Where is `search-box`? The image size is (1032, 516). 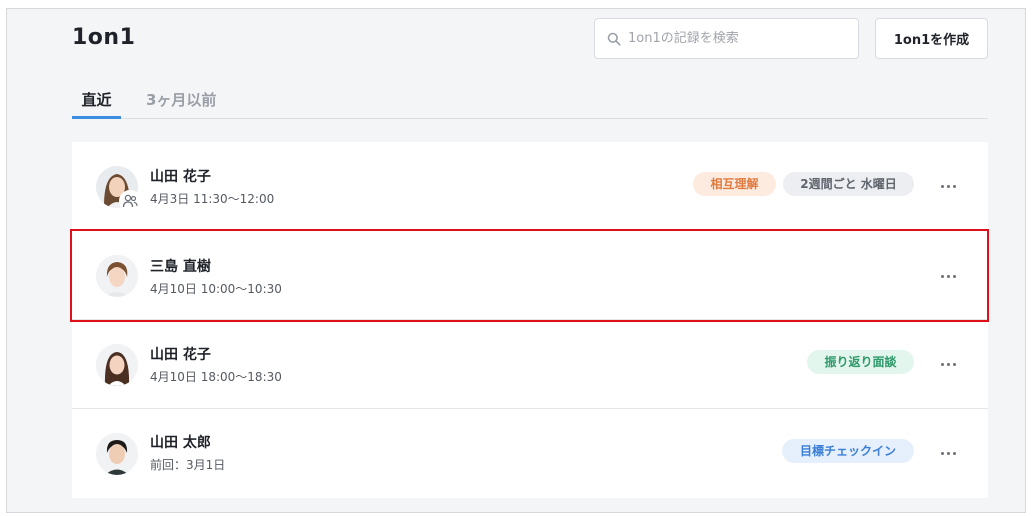 search-box is located at coordinates (726, 38).